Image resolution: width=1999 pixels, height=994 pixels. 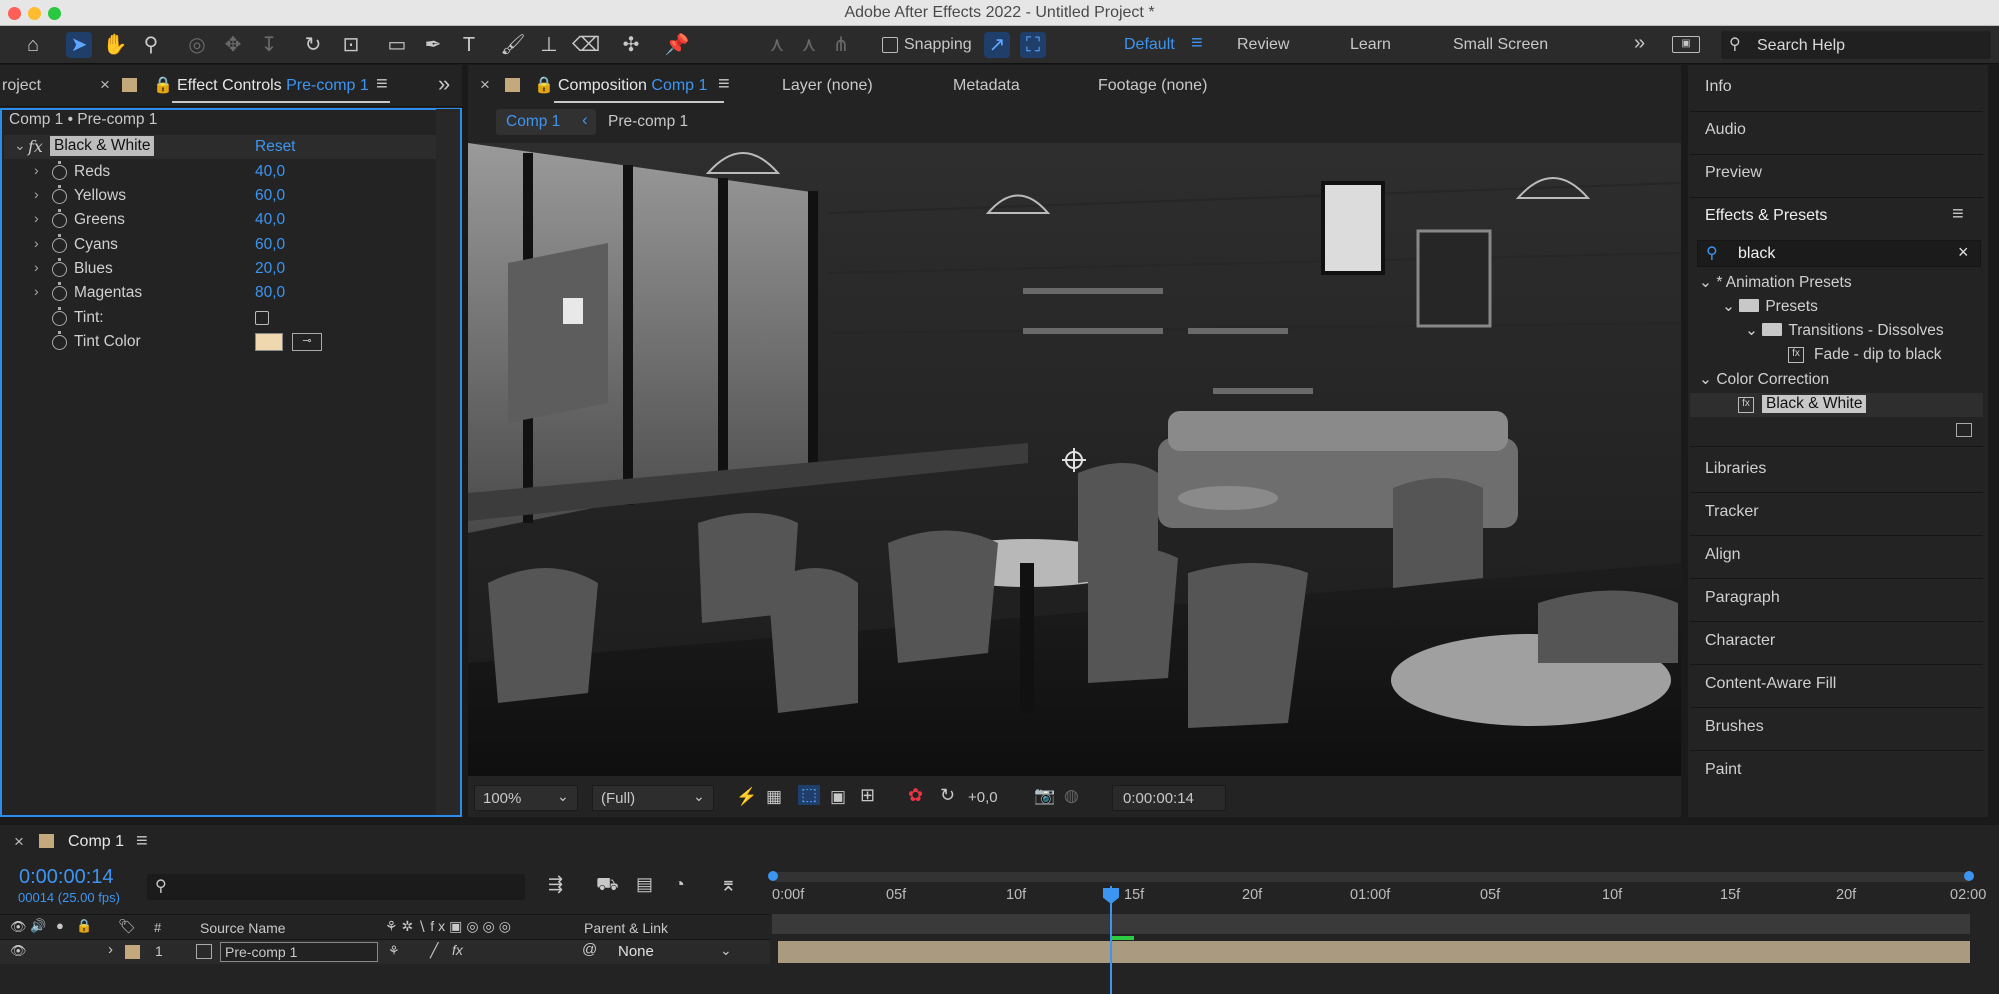 I want to click on time-navigator, so click(x=1371, y=924).